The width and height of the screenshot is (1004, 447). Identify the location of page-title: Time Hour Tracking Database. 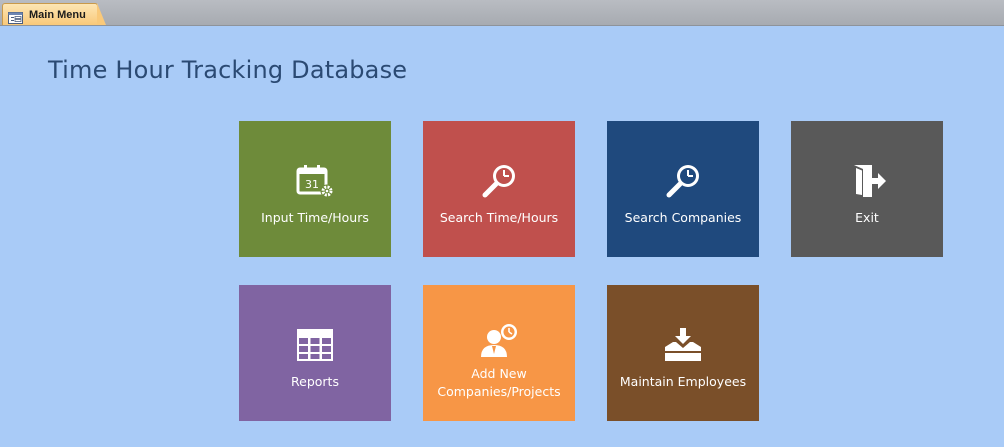
(228, 70).